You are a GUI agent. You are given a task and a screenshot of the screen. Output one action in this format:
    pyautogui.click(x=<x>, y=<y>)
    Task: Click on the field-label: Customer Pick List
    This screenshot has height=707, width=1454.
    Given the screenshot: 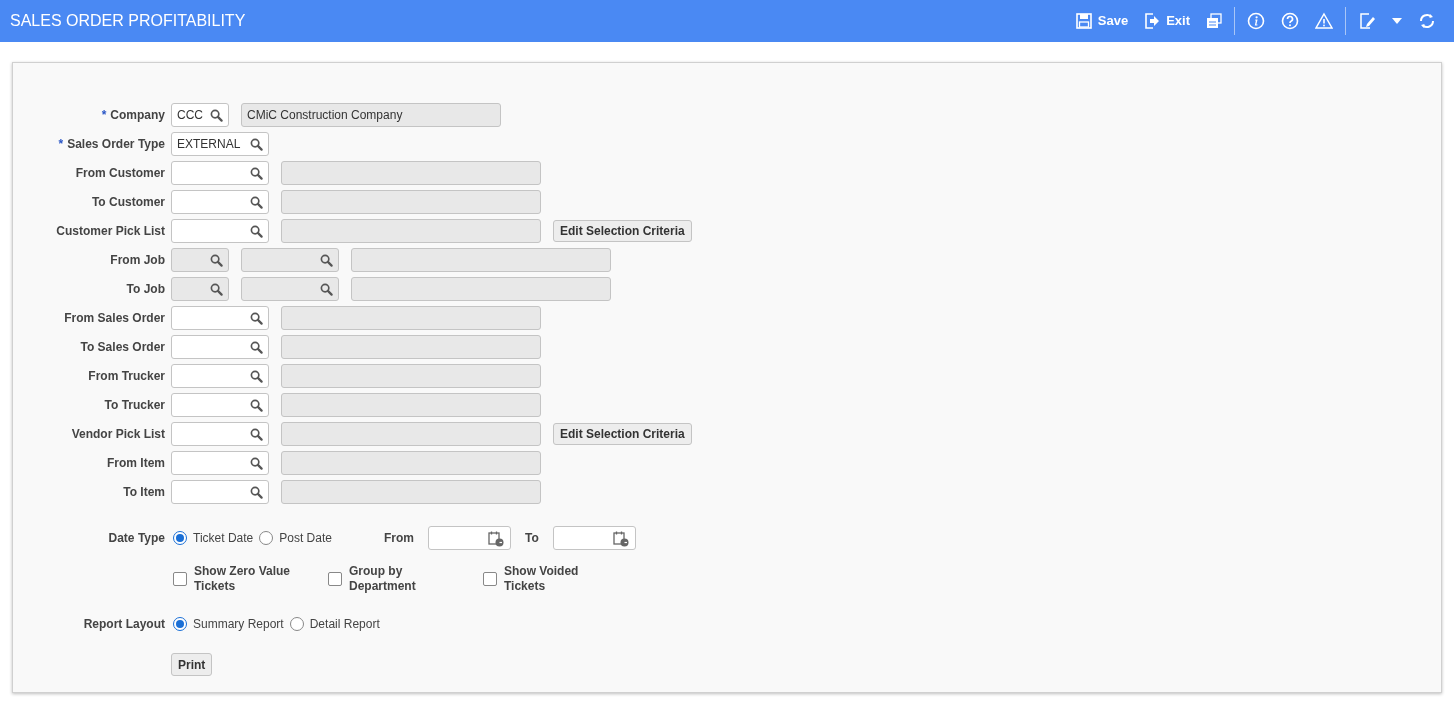 What is the action you would take?
    pyautogui.click(x=110, y=231)
    